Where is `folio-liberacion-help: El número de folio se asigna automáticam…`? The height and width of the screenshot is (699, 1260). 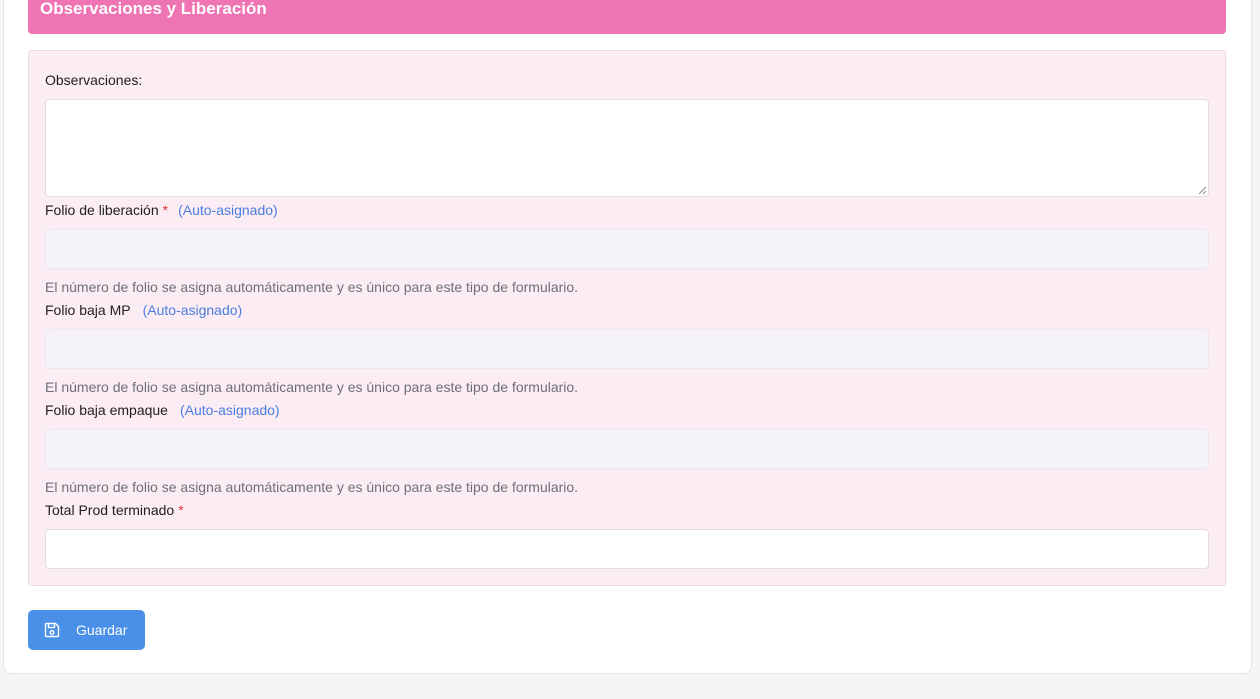
folio-liberacion-help: El número de folio se asigna automáticam… is located at coordinates (312, 287).